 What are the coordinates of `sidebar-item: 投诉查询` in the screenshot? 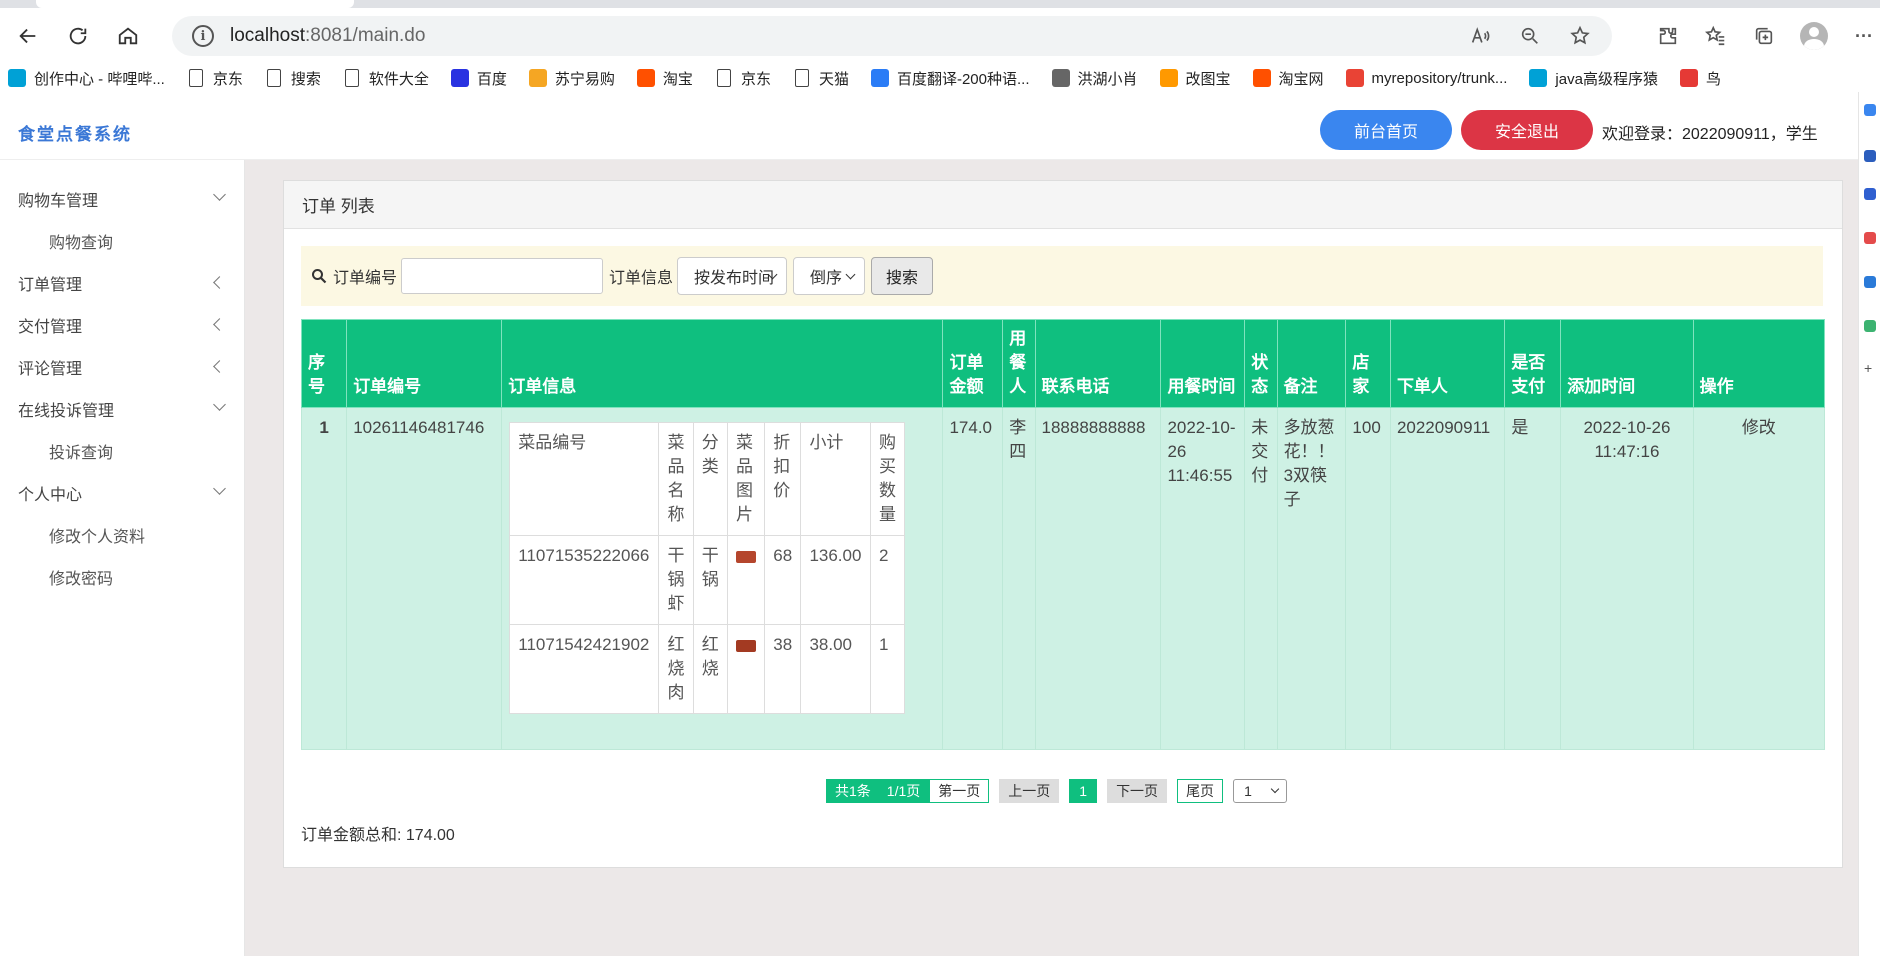 It's located at (122, 451).